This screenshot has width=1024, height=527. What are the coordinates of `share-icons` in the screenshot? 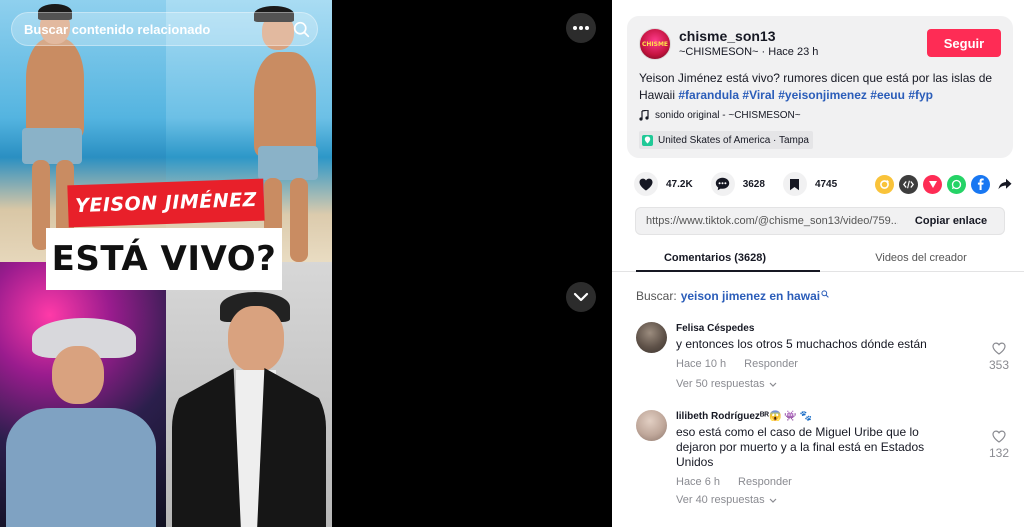 It's located at (944, 184).